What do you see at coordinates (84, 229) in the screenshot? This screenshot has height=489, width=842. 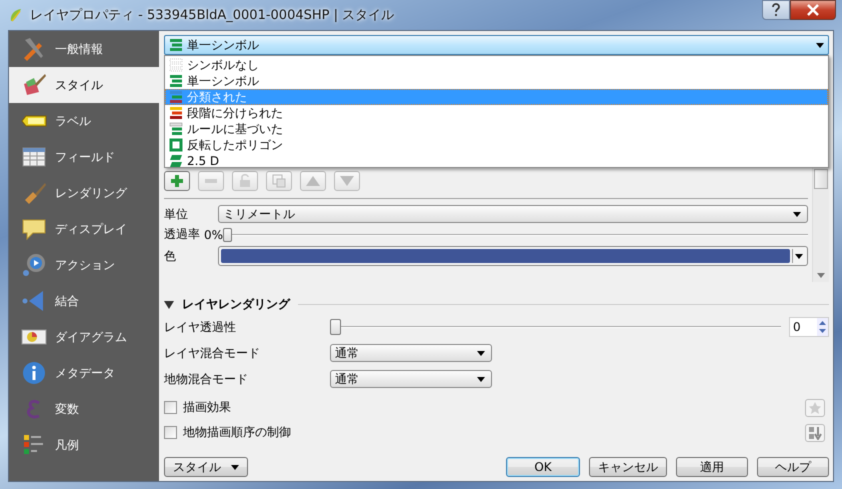 I see `sidebar-item: ディスプレイ` at bounding box center [84, 229].